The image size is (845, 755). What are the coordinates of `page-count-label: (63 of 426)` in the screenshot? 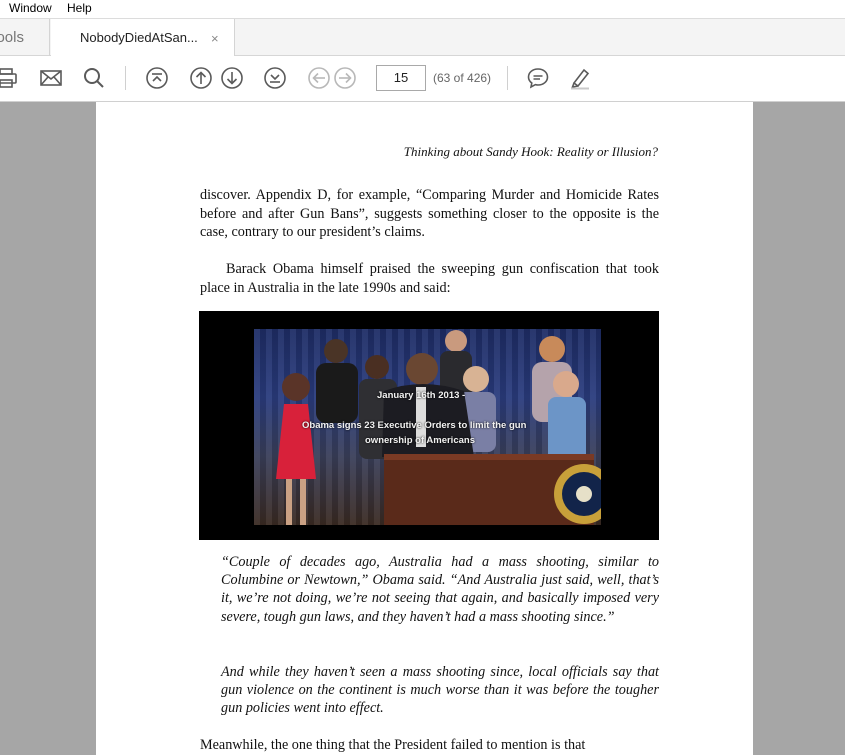 It's located at (462, 78).